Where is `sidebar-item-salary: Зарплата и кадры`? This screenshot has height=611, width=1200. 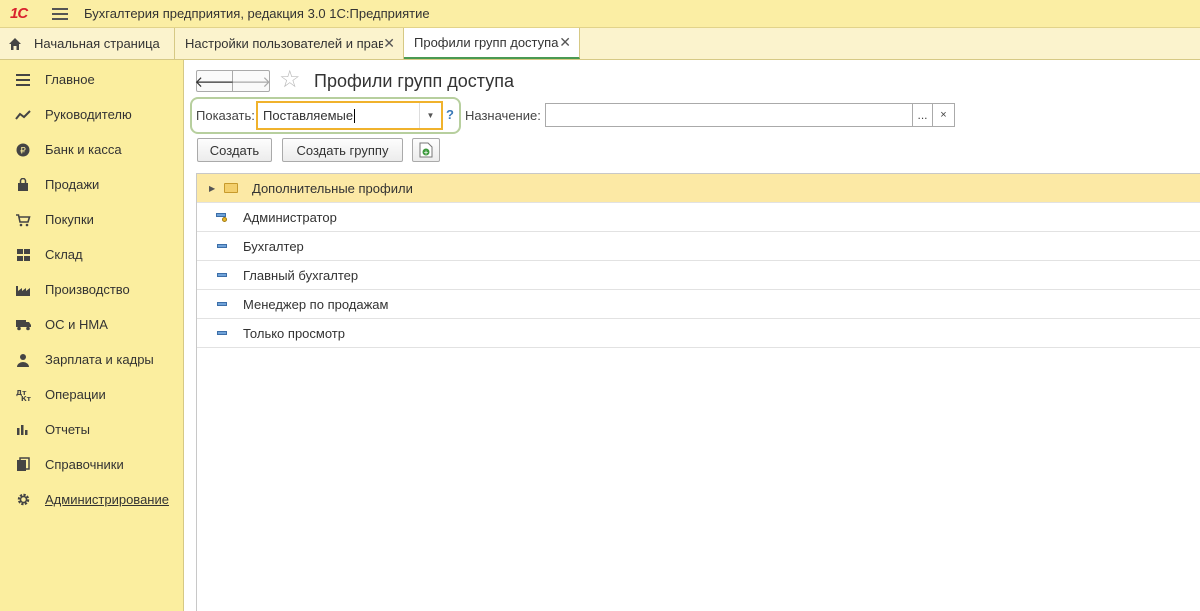 sidebar-item-salary: Зарплата и кадры is located at coordinates (91, 359).